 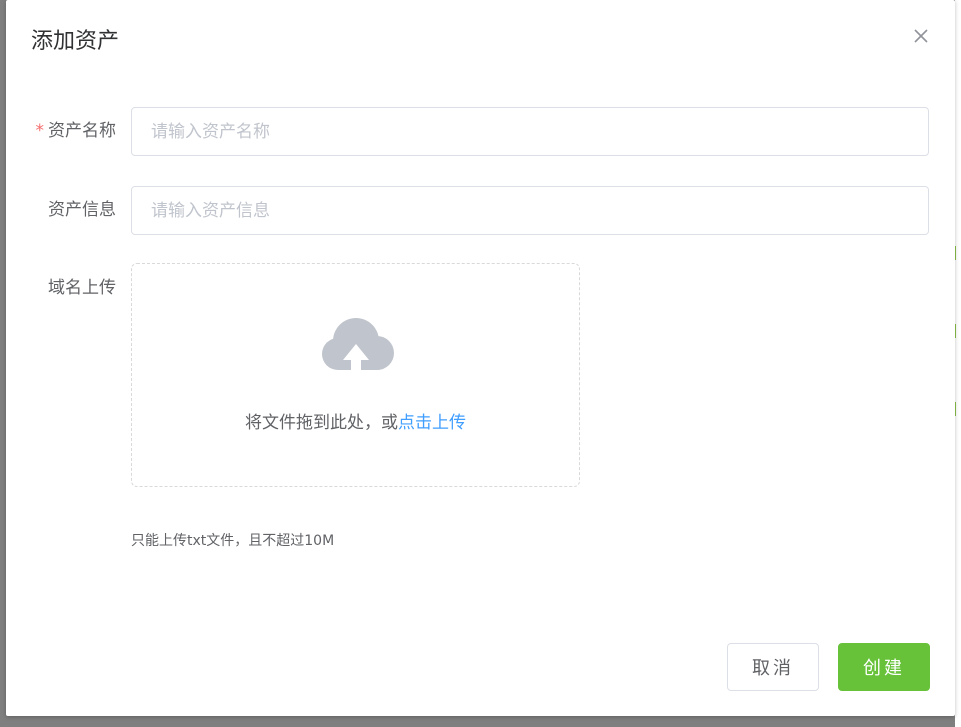 I want to click on upload-dropzone: 将文件拖到此处，或点击上传, so click(x=355, y=375).